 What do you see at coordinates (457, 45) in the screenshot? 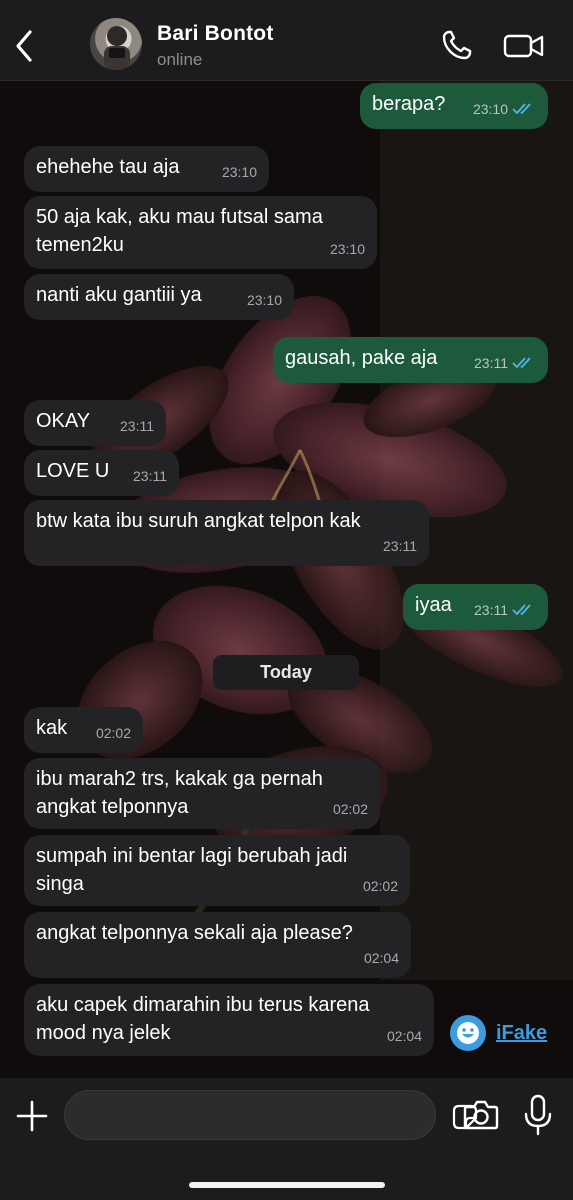
I see `phone-icon` at bounding box center [457, 45].